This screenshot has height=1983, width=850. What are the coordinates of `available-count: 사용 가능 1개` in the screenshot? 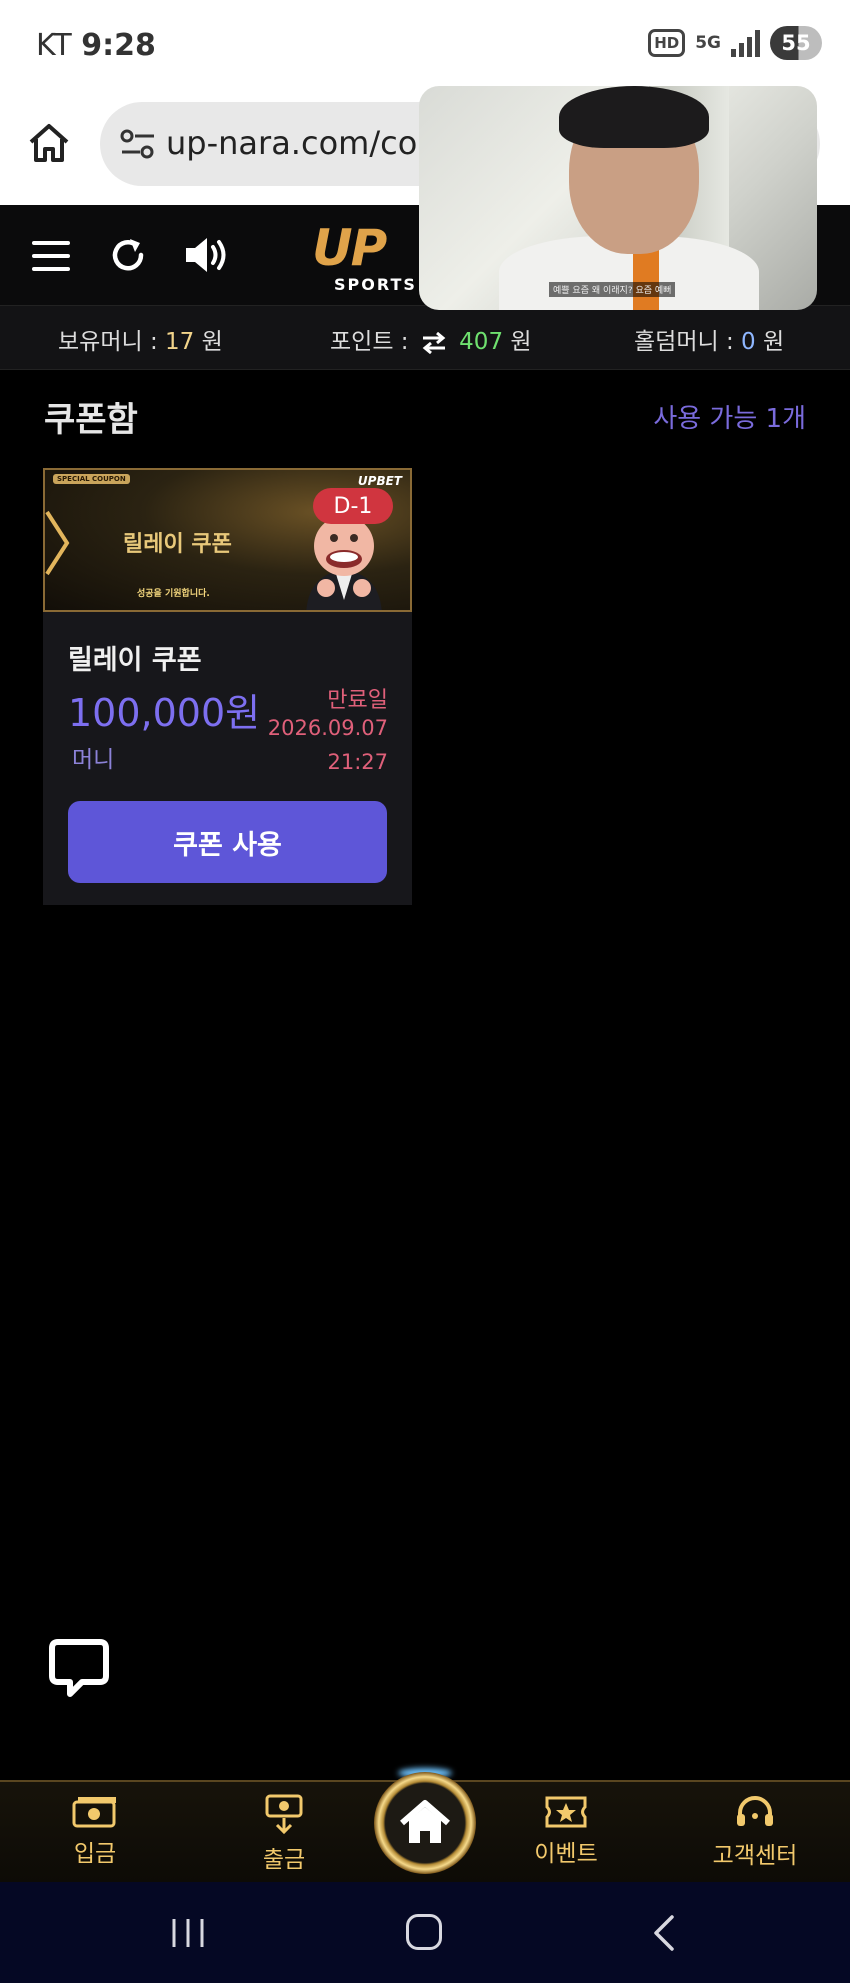 It's located at (729, 419).